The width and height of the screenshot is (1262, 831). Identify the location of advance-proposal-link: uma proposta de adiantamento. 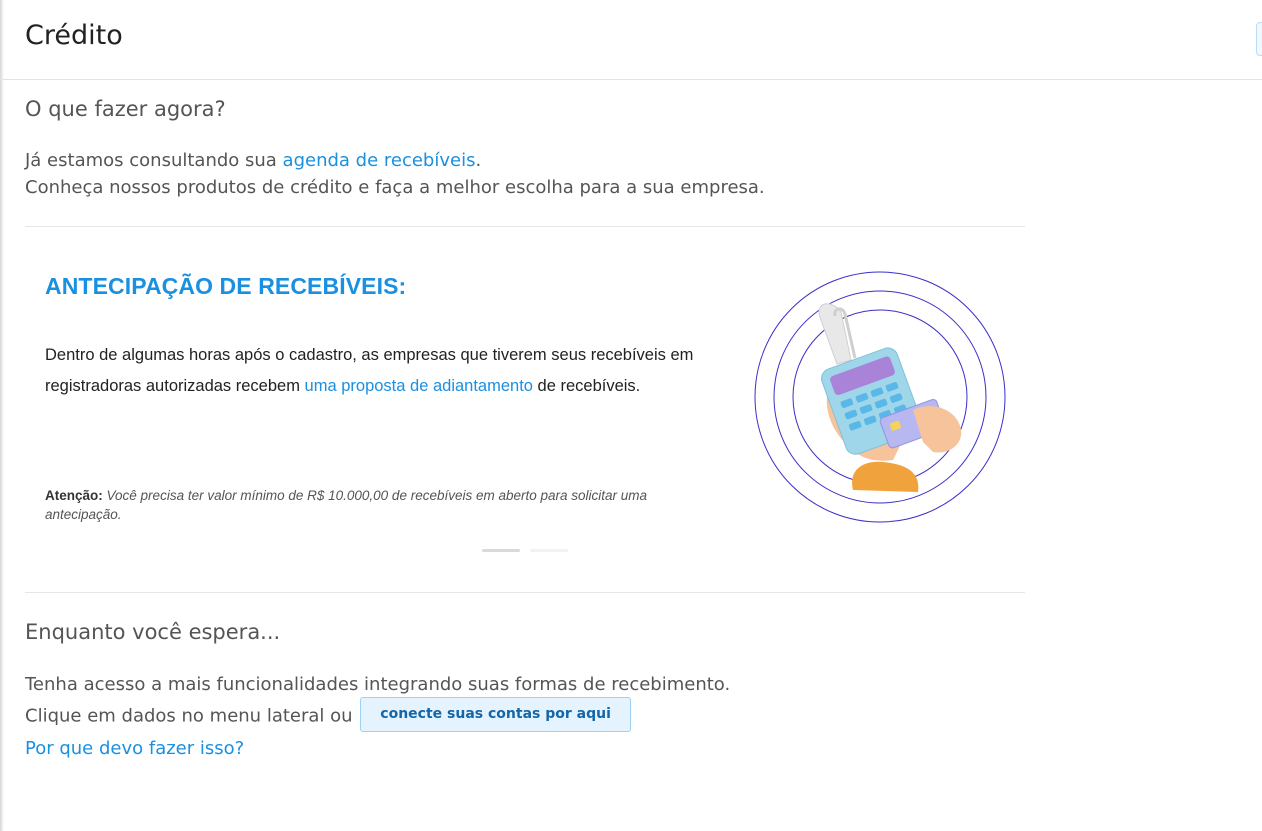
(419, 386).